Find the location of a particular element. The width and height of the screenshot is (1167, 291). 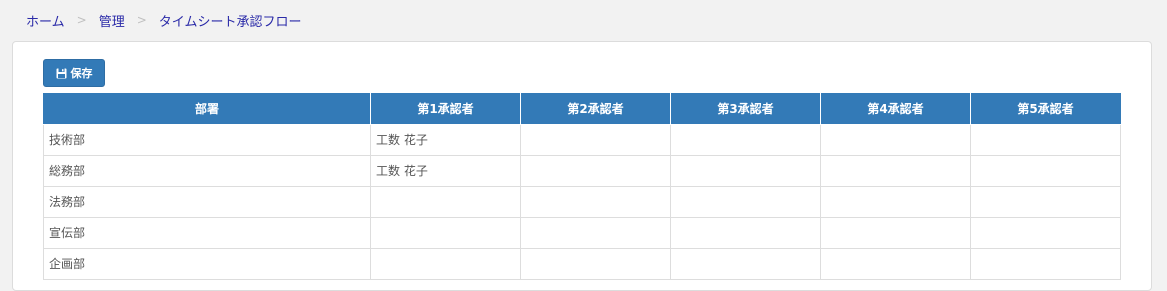

table-row: 企画部 is located at coordinates (582, 263).